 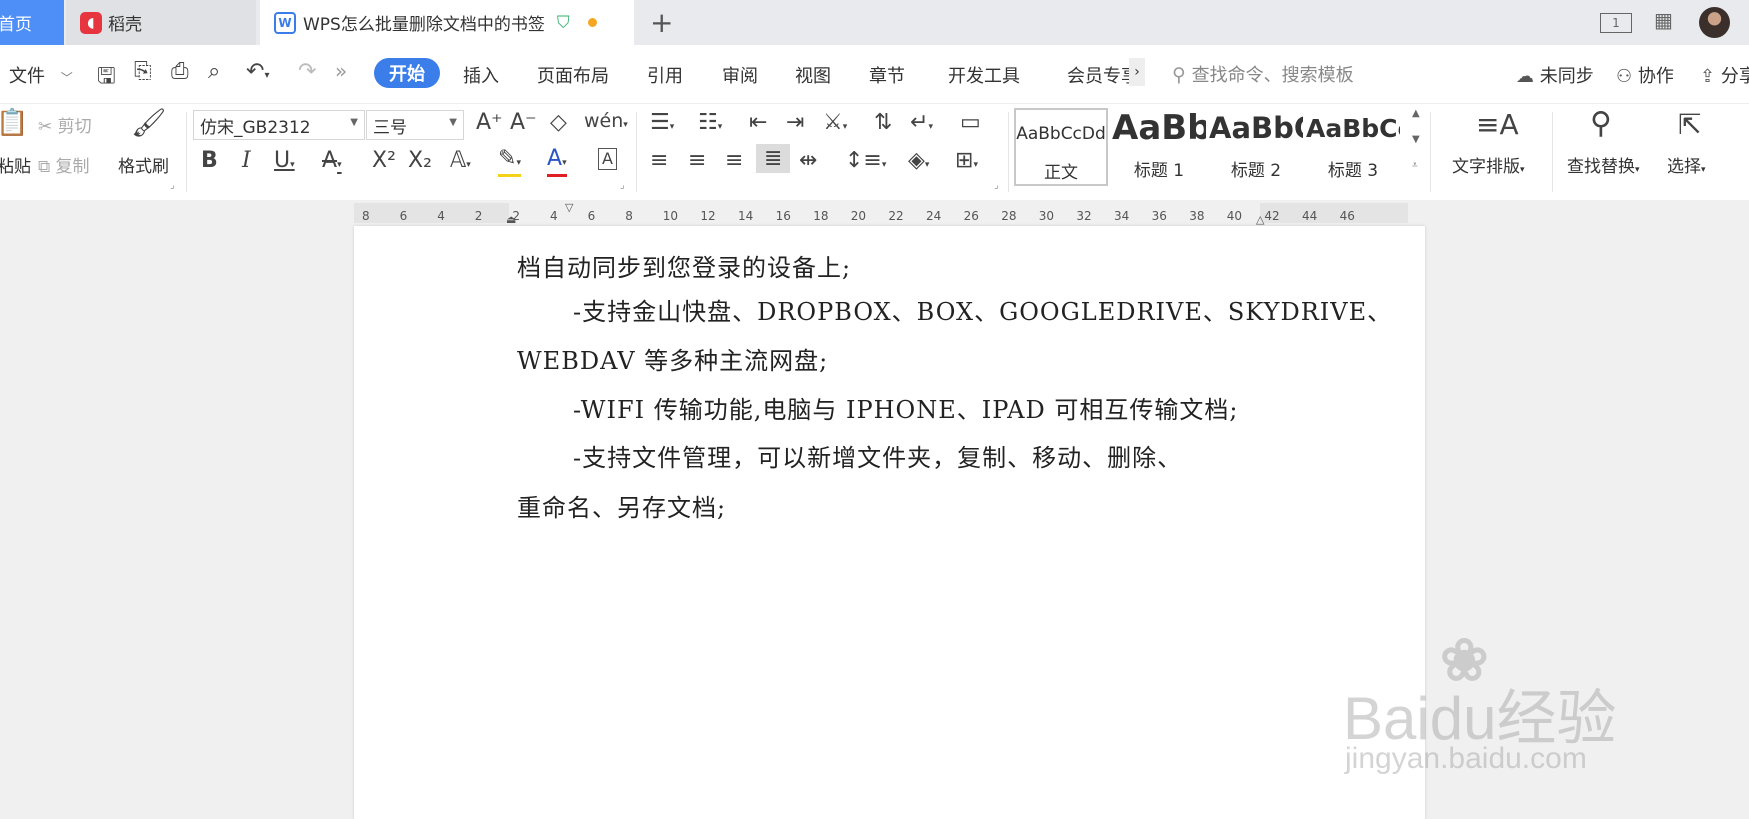 I want to click on font-name-select: 仿宋_GB2312 ▼, so click(x=279, y=125).